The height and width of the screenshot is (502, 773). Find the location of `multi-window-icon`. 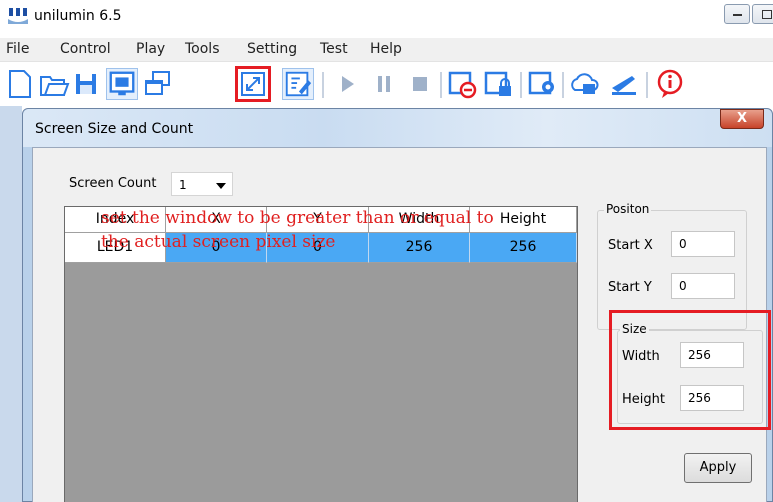

multi-window-icon is located at coordinates (158, 84).